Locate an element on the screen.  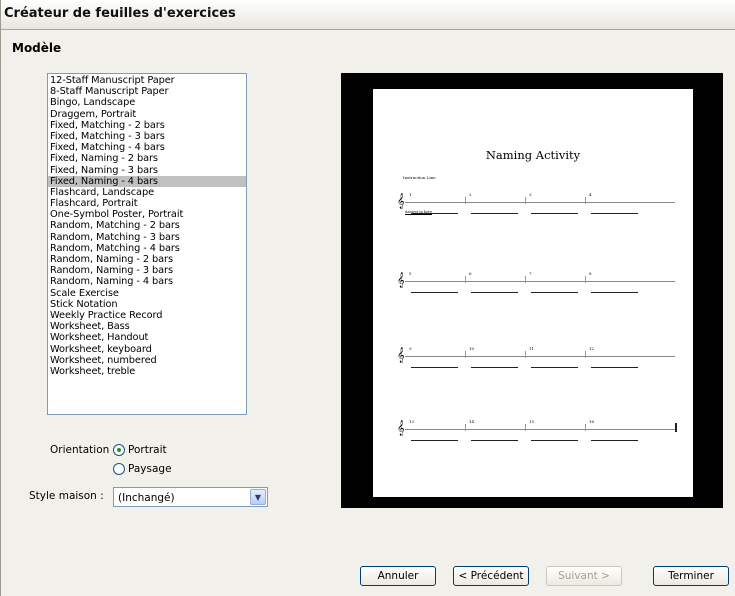
window-title: Créateur de feuilles d'exercices is located at coordinates (120, 13).